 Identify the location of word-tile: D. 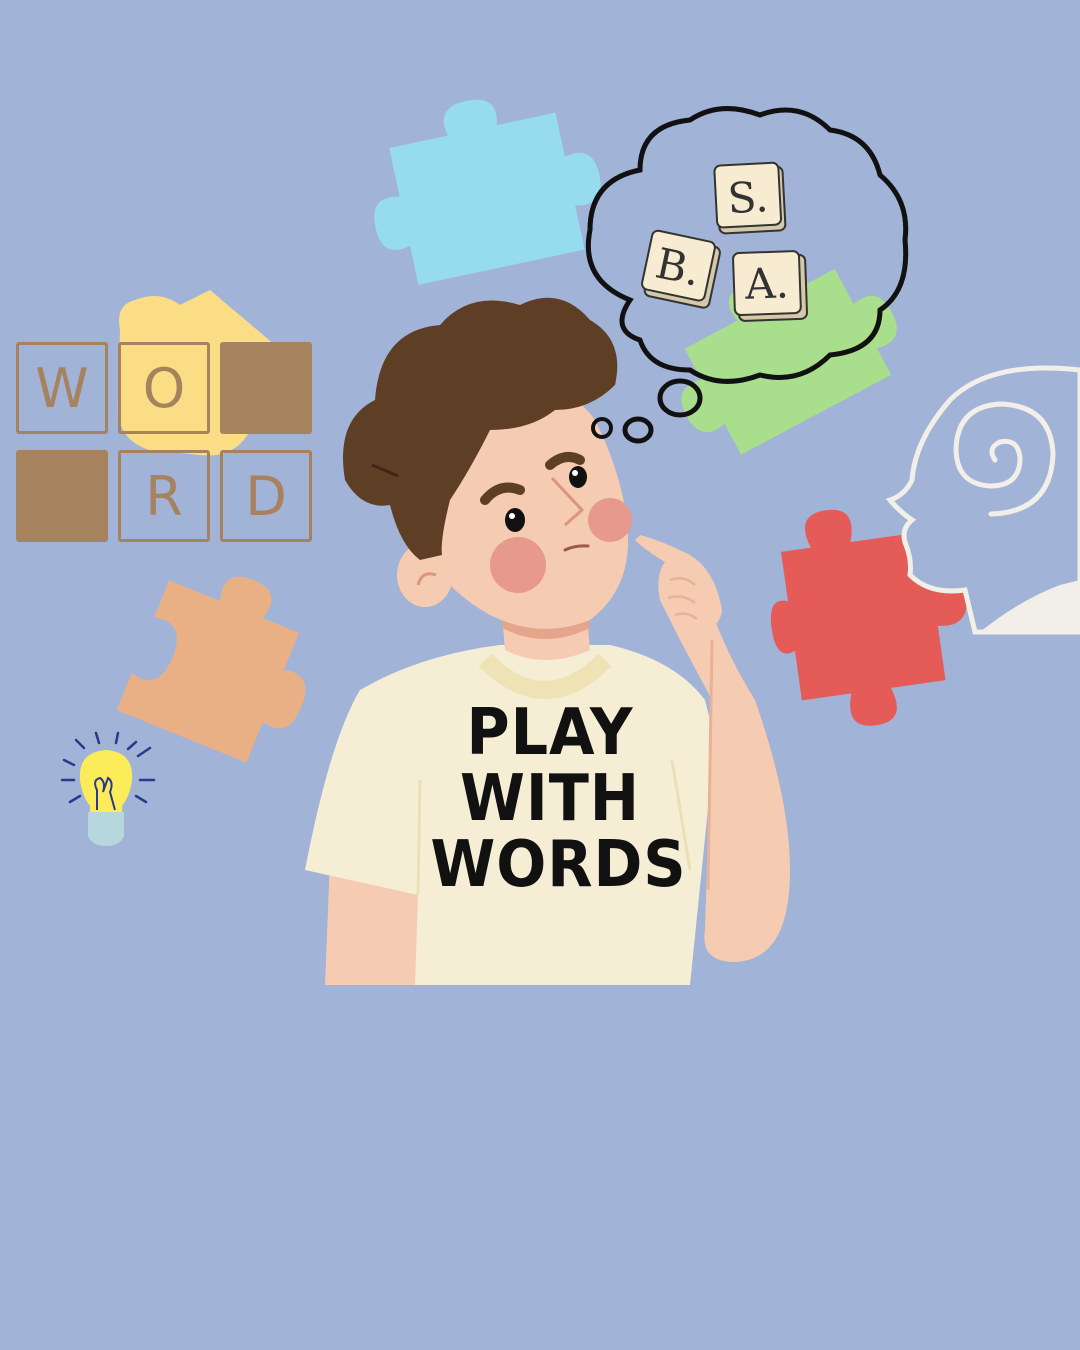
(266, 496).